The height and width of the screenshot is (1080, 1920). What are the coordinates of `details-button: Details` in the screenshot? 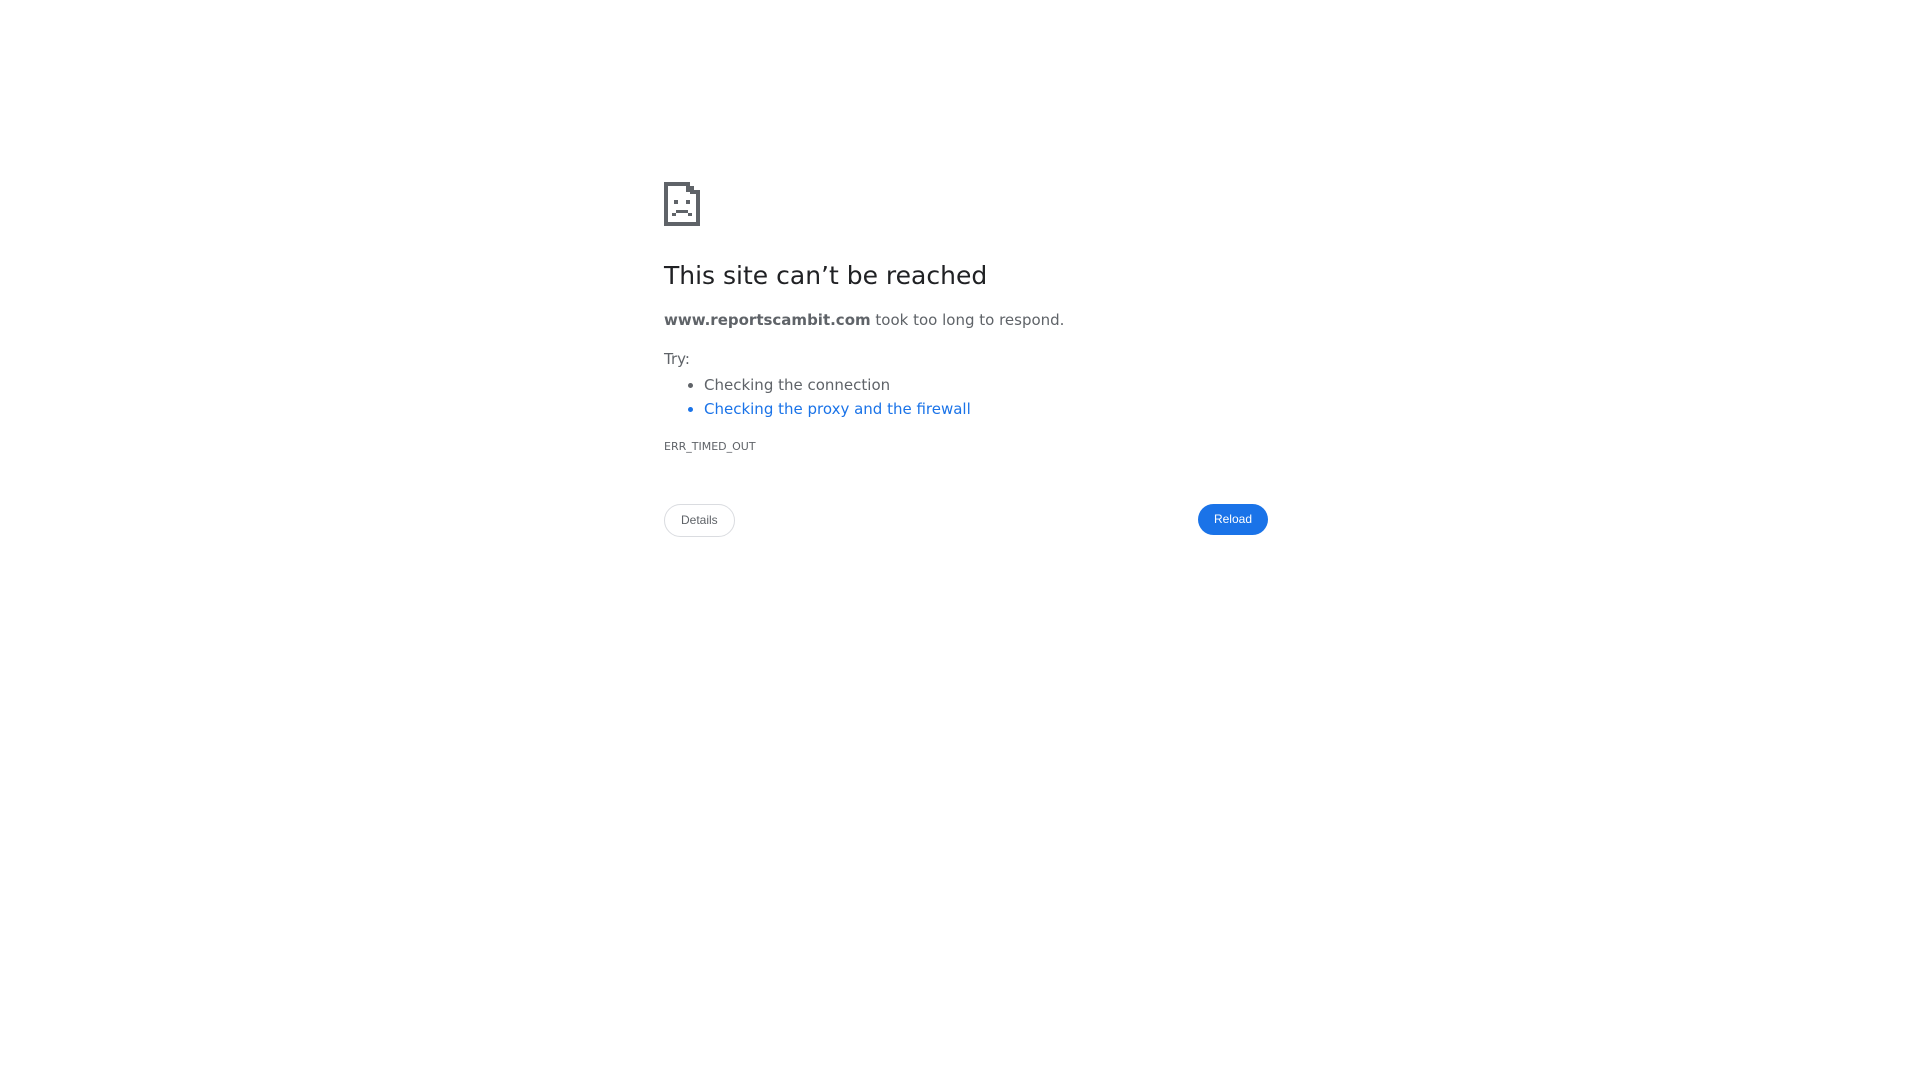 It's located at (699, 520).